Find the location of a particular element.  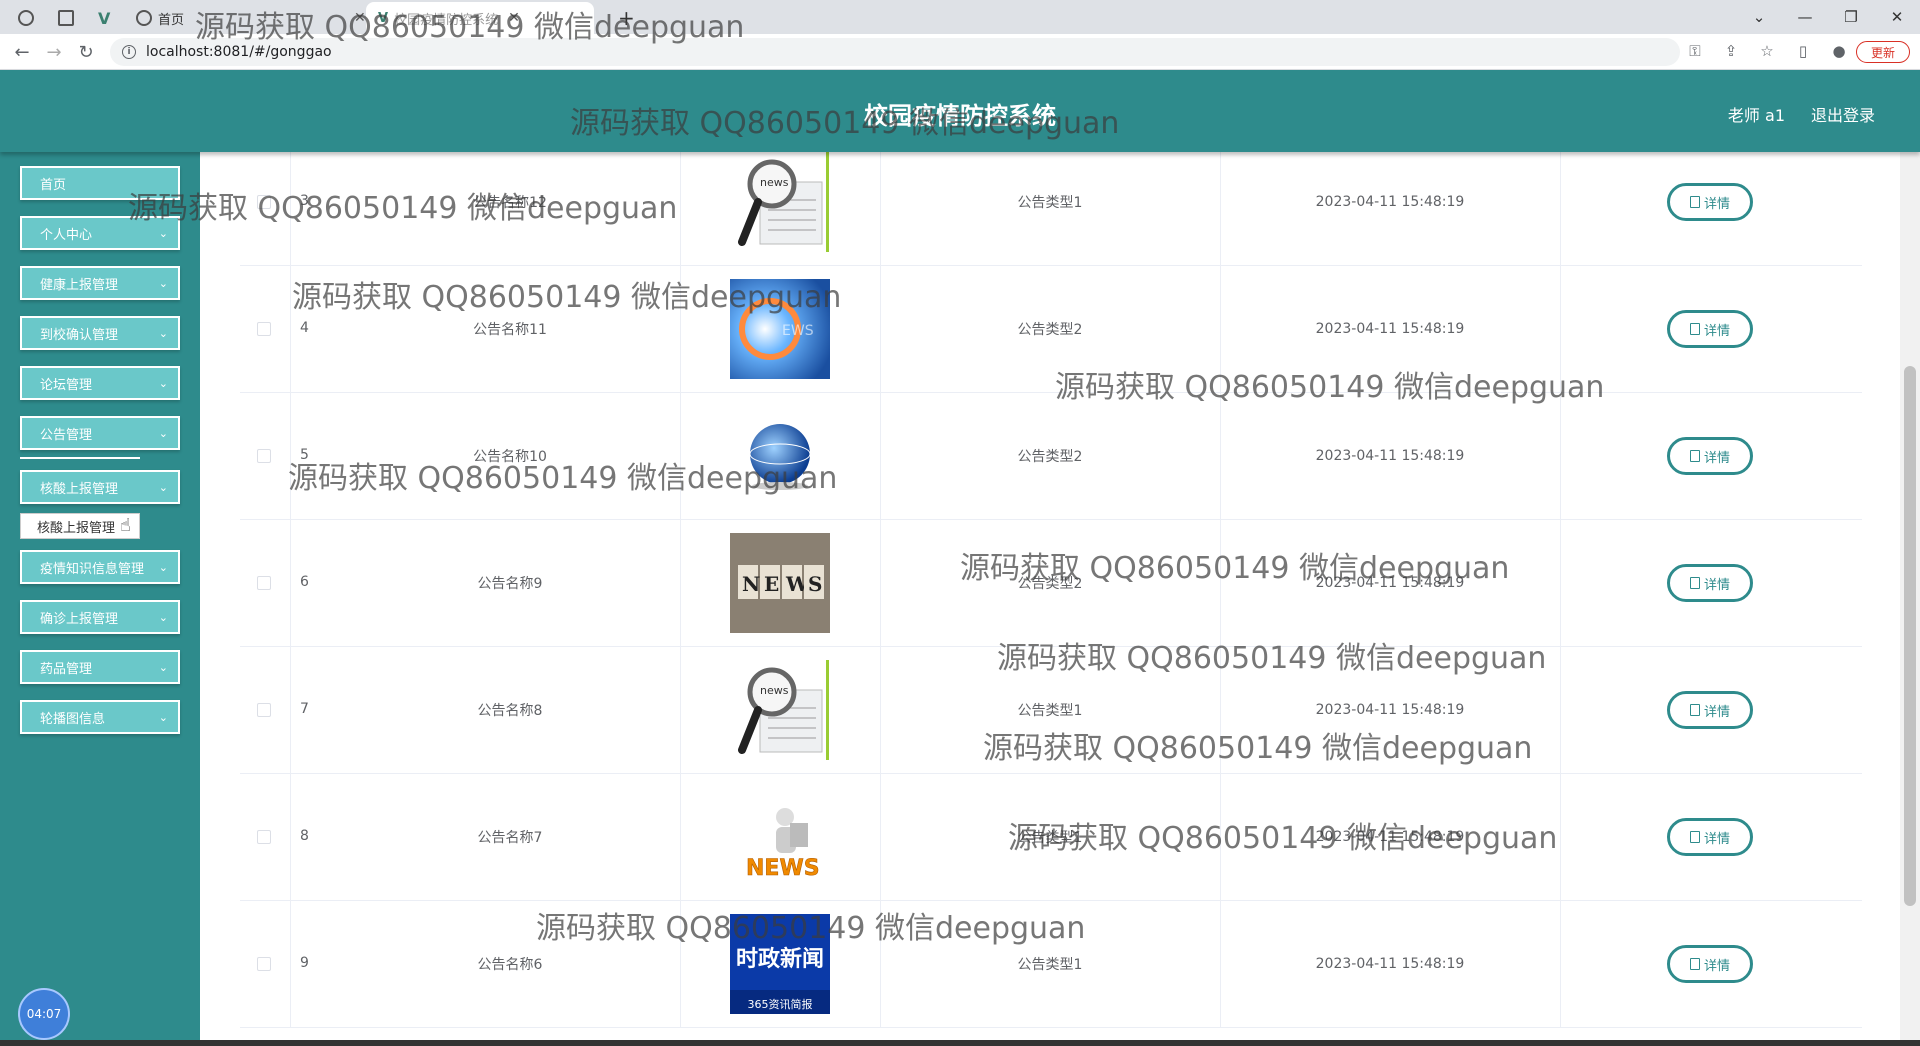

sidebar-item-label: 论坛管理 is located at coordinates (66, 385).